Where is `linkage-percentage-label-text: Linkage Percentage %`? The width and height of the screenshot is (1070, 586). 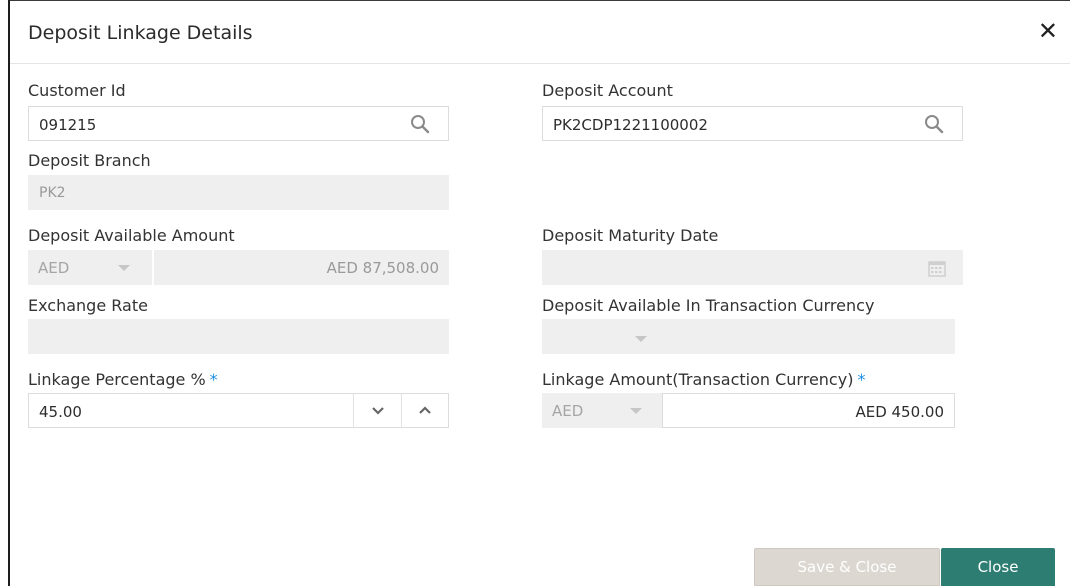
linkage-percentage-label-text: Linkage Percentage % is located at coordinates (117, 379).